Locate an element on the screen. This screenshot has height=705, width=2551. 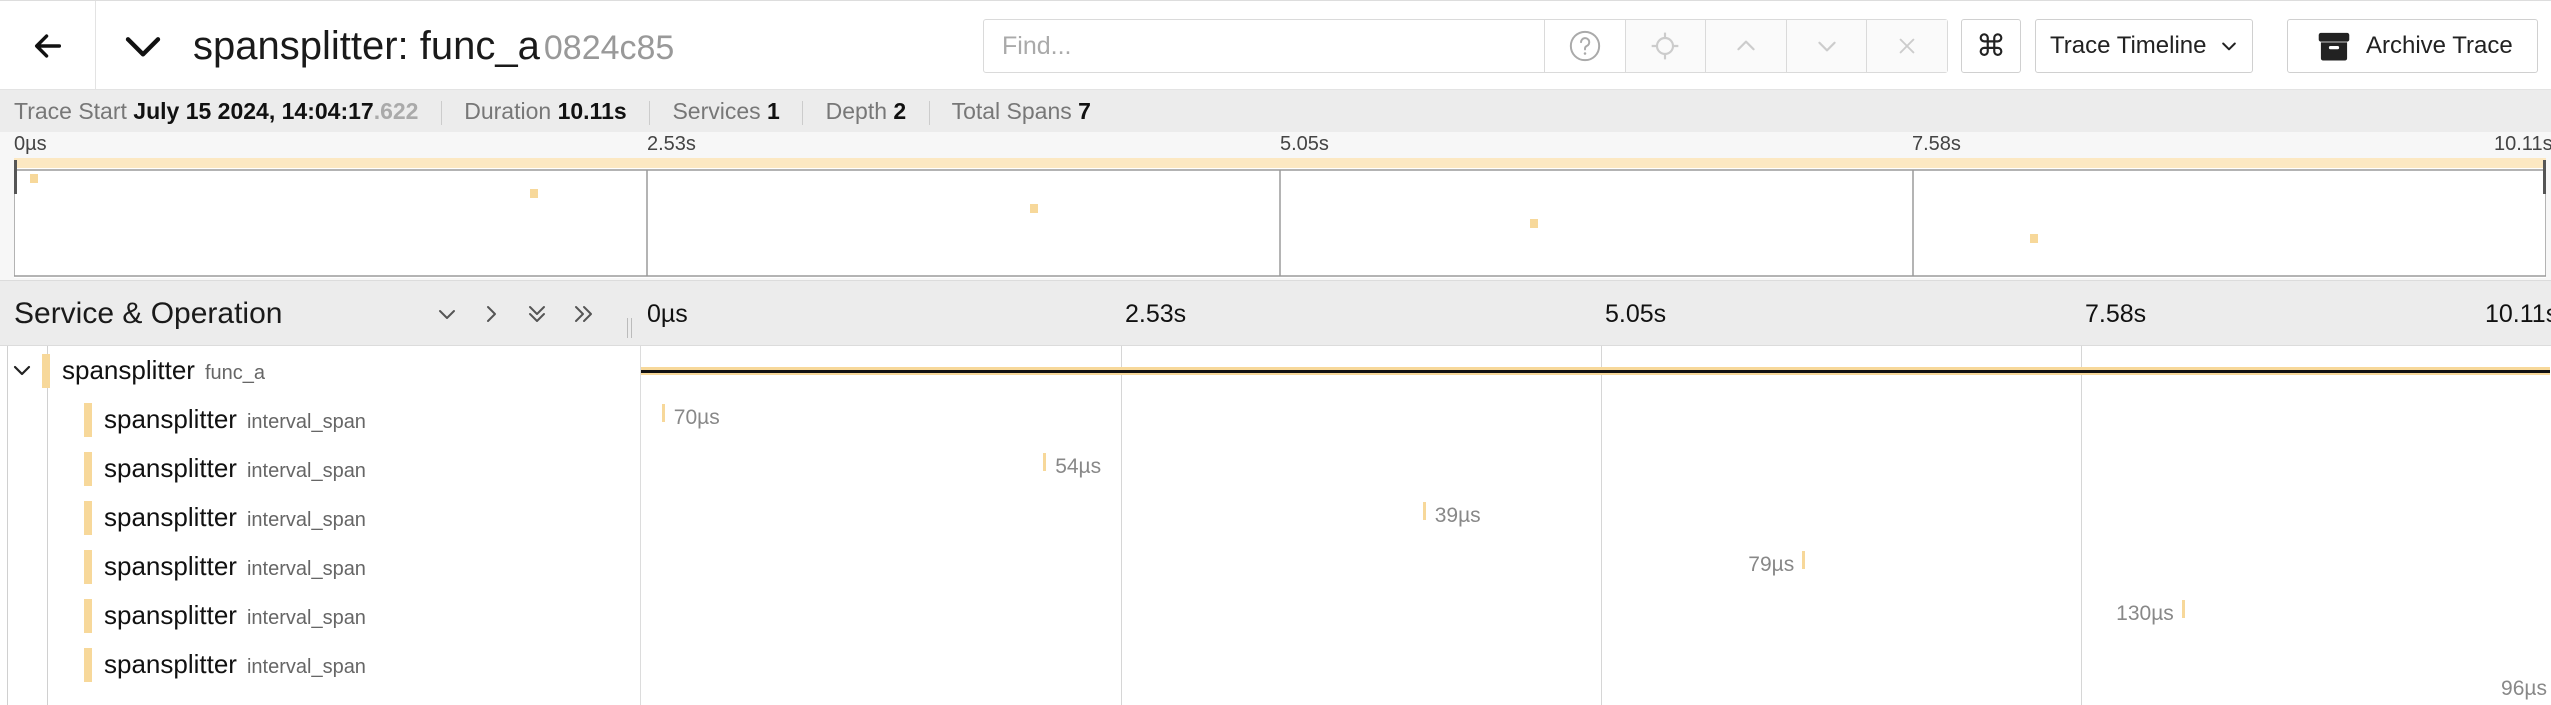
clear-search-button is located at coordinates (1906, 46).